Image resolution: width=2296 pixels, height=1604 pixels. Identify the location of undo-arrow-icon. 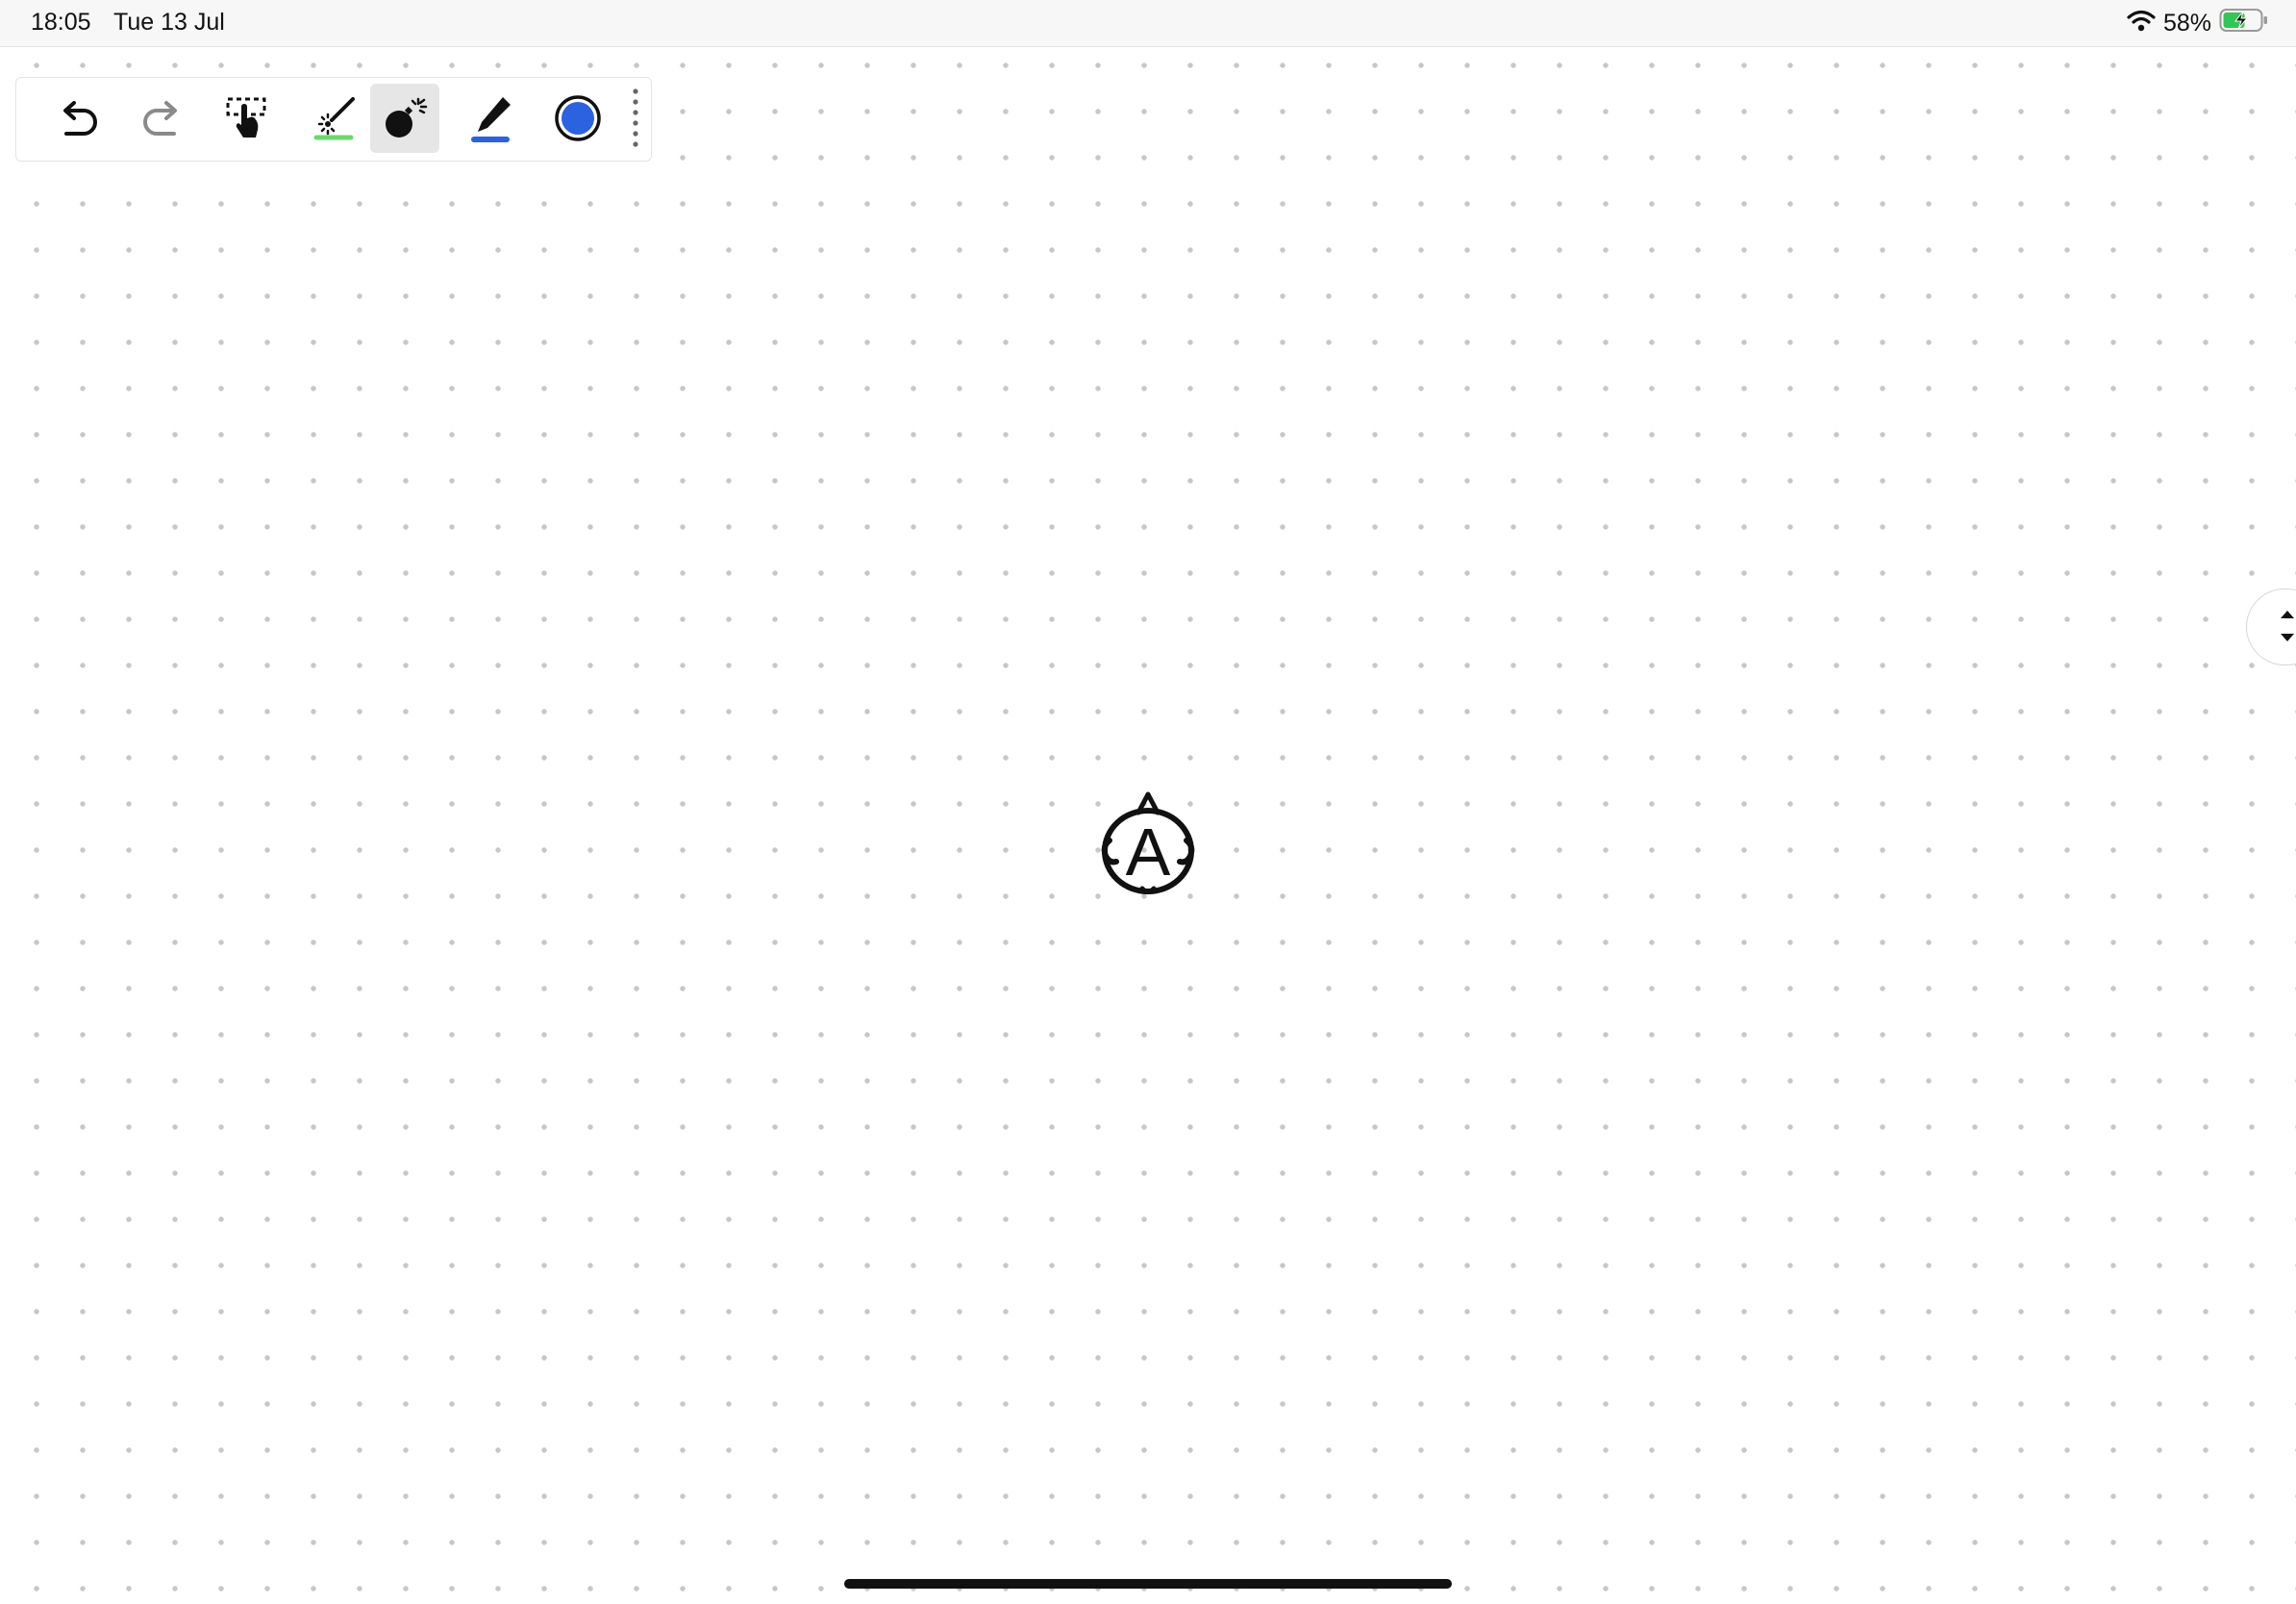
(80, 118).